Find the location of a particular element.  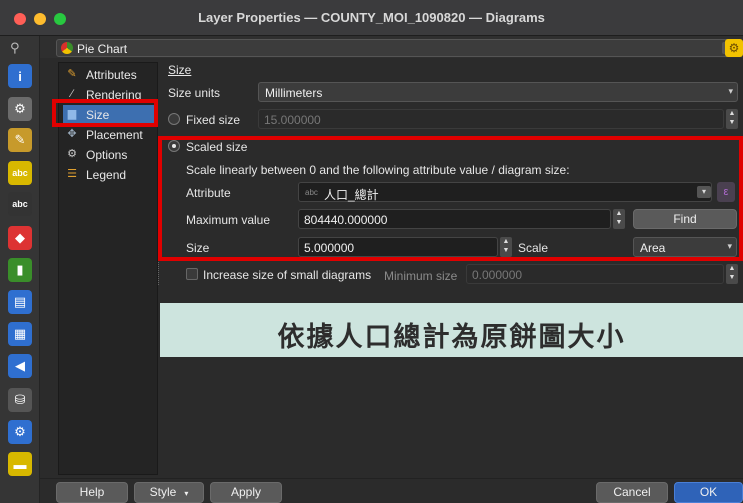

placement-icon: ✥ is located at coordinates (72, 134).